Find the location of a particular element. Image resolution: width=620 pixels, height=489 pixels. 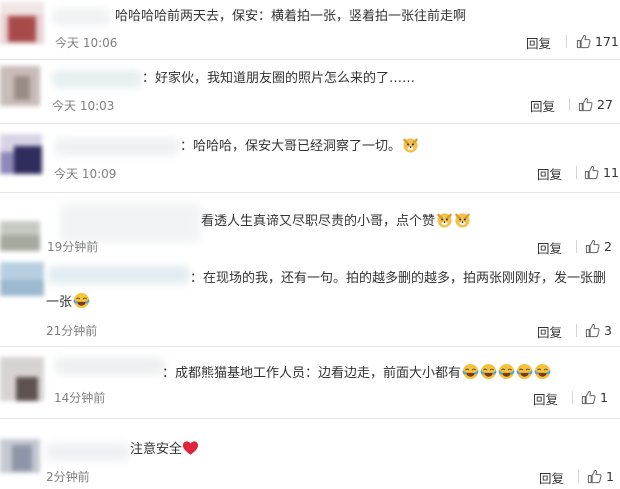

like-count: 27 is located at coordinates (605, 104).